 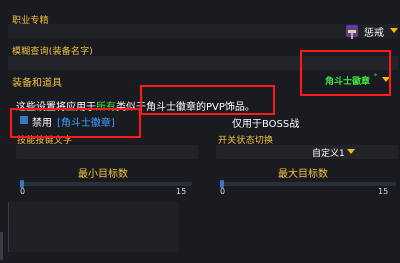 I want to click on min-targets-max: 15, so click(x=181, y=191).